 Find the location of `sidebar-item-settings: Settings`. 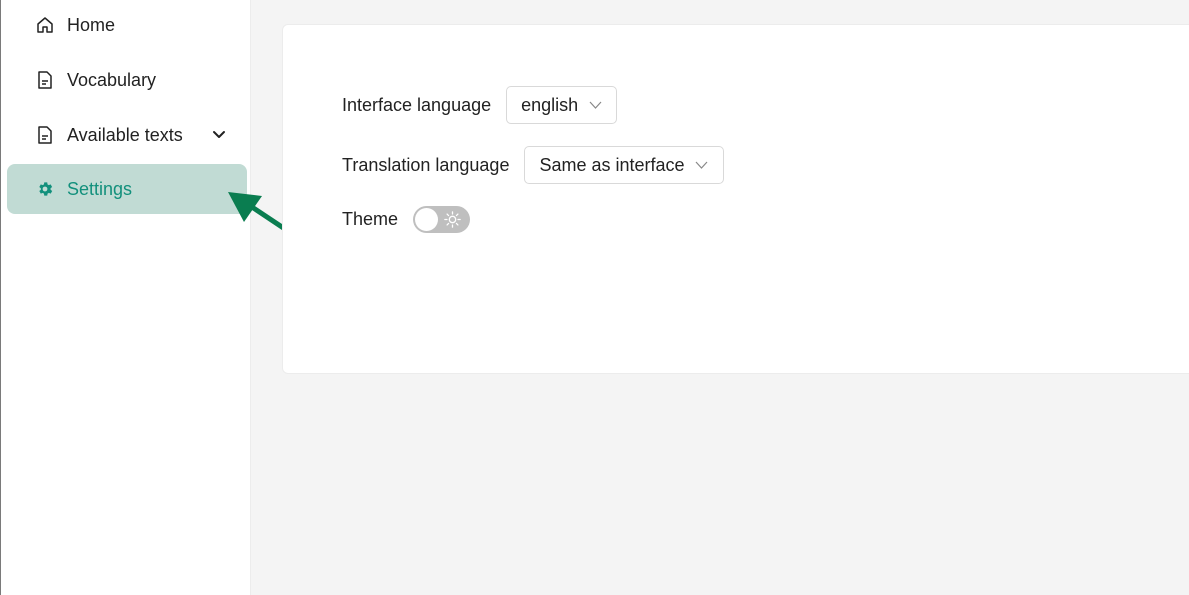

sidebar-item-settings: Settings is located at coordinates (127, 189).